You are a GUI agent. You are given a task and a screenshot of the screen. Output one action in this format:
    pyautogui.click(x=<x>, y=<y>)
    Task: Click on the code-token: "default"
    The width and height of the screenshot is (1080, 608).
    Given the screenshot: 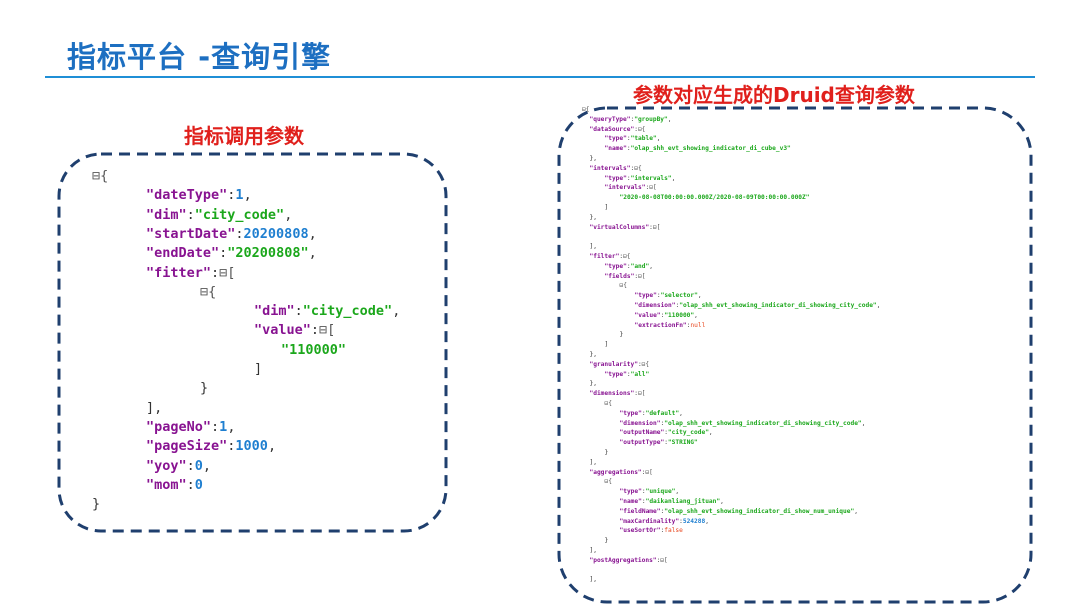 What is the action you would take?
    pyautogui.click(x=662, y=413)
    